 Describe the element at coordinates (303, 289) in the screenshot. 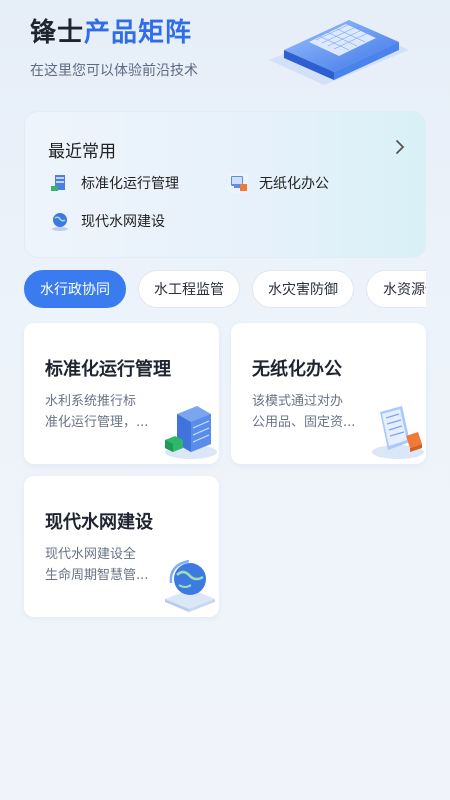

I see `tab-water-disaster: 水灾害防御` at that location.